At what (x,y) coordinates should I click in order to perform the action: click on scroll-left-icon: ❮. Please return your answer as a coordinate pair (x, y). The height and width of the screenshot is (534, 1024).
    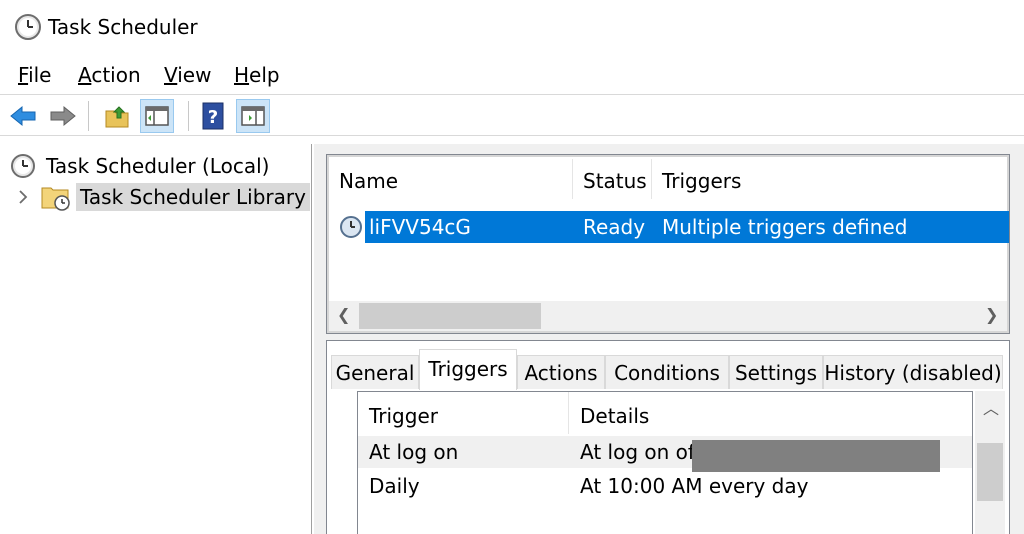
    Looking at the image, I should click on (343, 314).